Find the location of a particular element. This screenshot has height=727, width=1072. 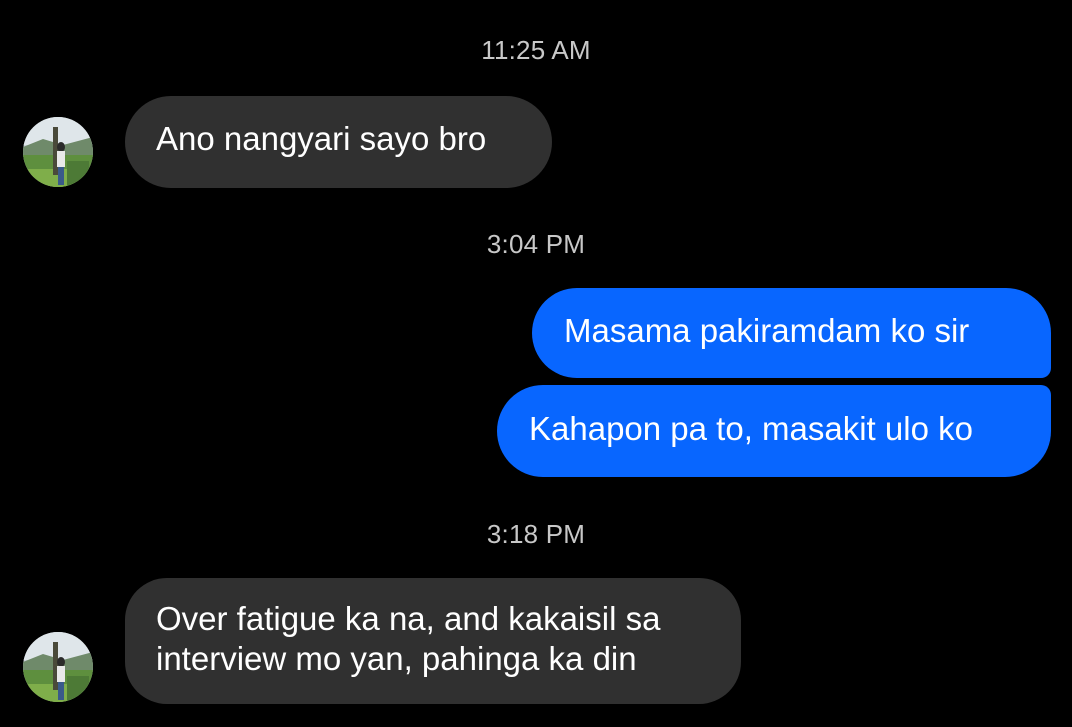

message-text-line: Over fatigue ka na, and kakaisil sa is located at coordinates (408, 618).